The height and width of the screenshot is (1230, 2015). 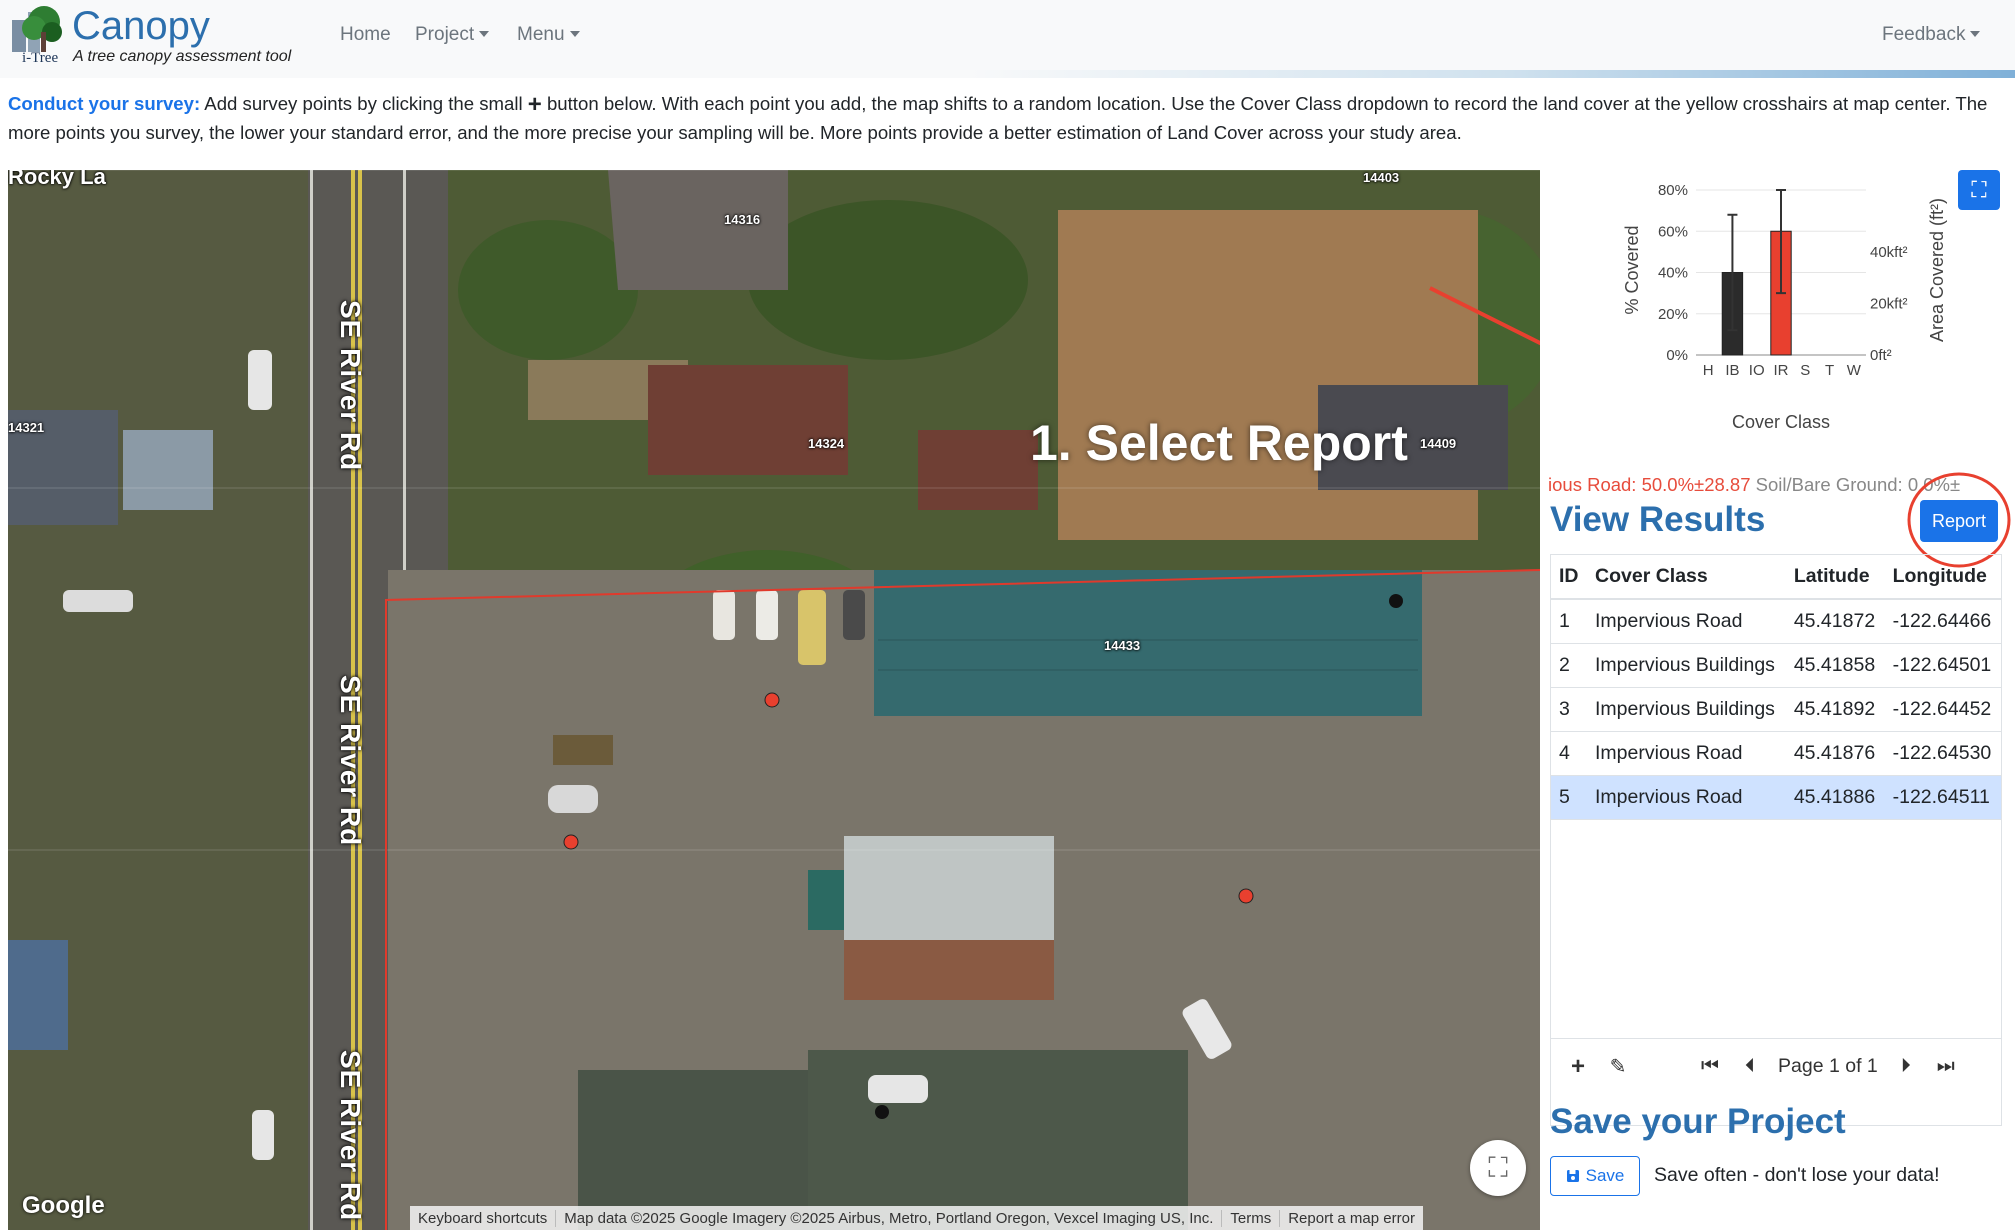 I want to click on terms-link: Terms, so click(x=1251, y=1218).